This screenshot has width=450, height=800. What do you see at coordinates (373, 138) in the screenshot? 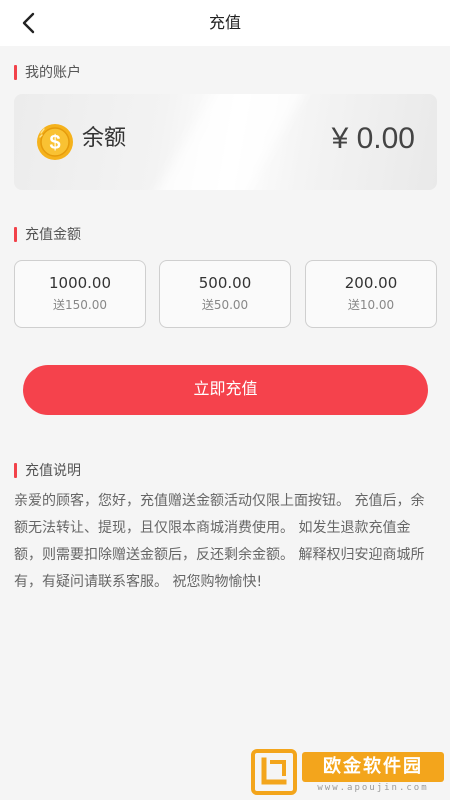
I see `balance-value: ¥ 0.00` at bounding box center [373, 138].